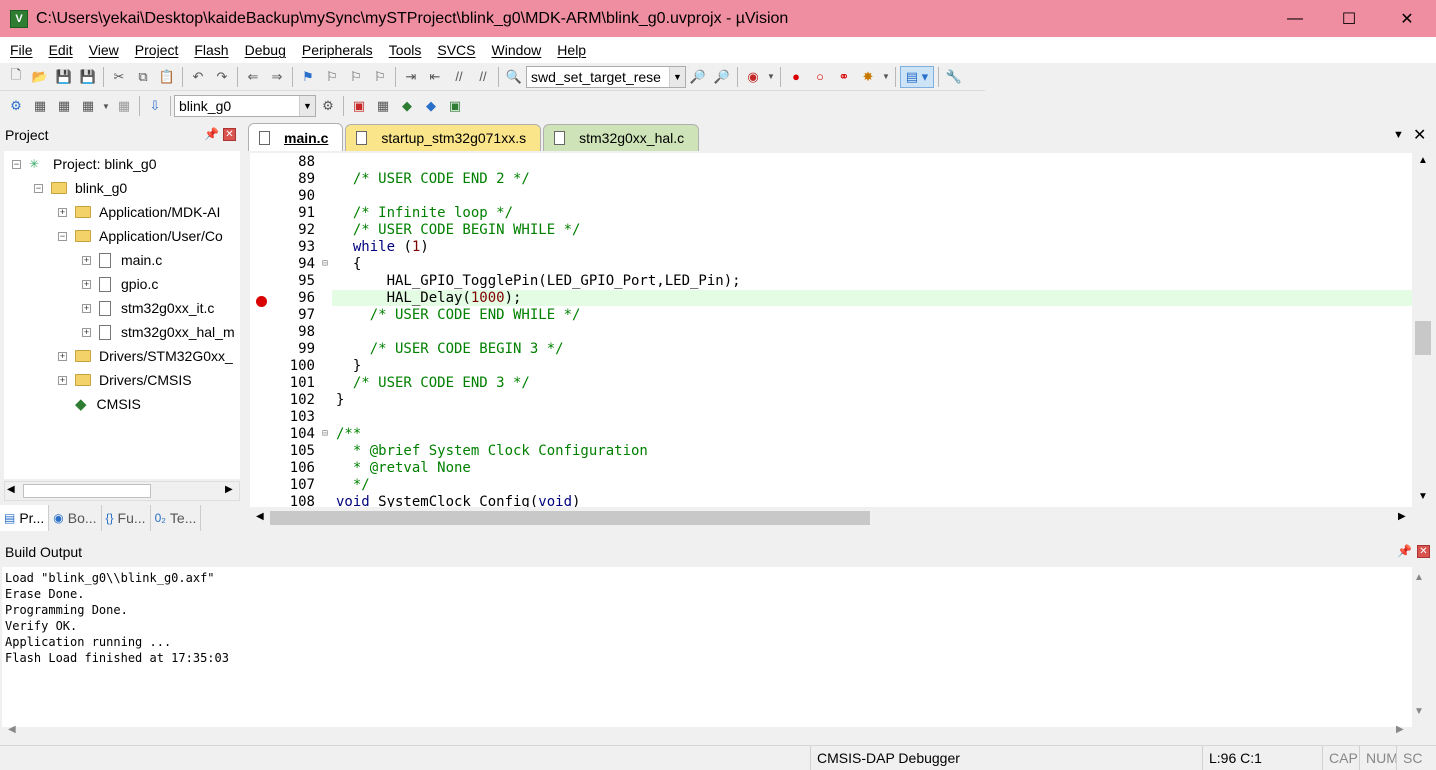 This screenshot has width=1436, height=770. I want to click on scroll-down-icon: ▼, so click(1423, 496).